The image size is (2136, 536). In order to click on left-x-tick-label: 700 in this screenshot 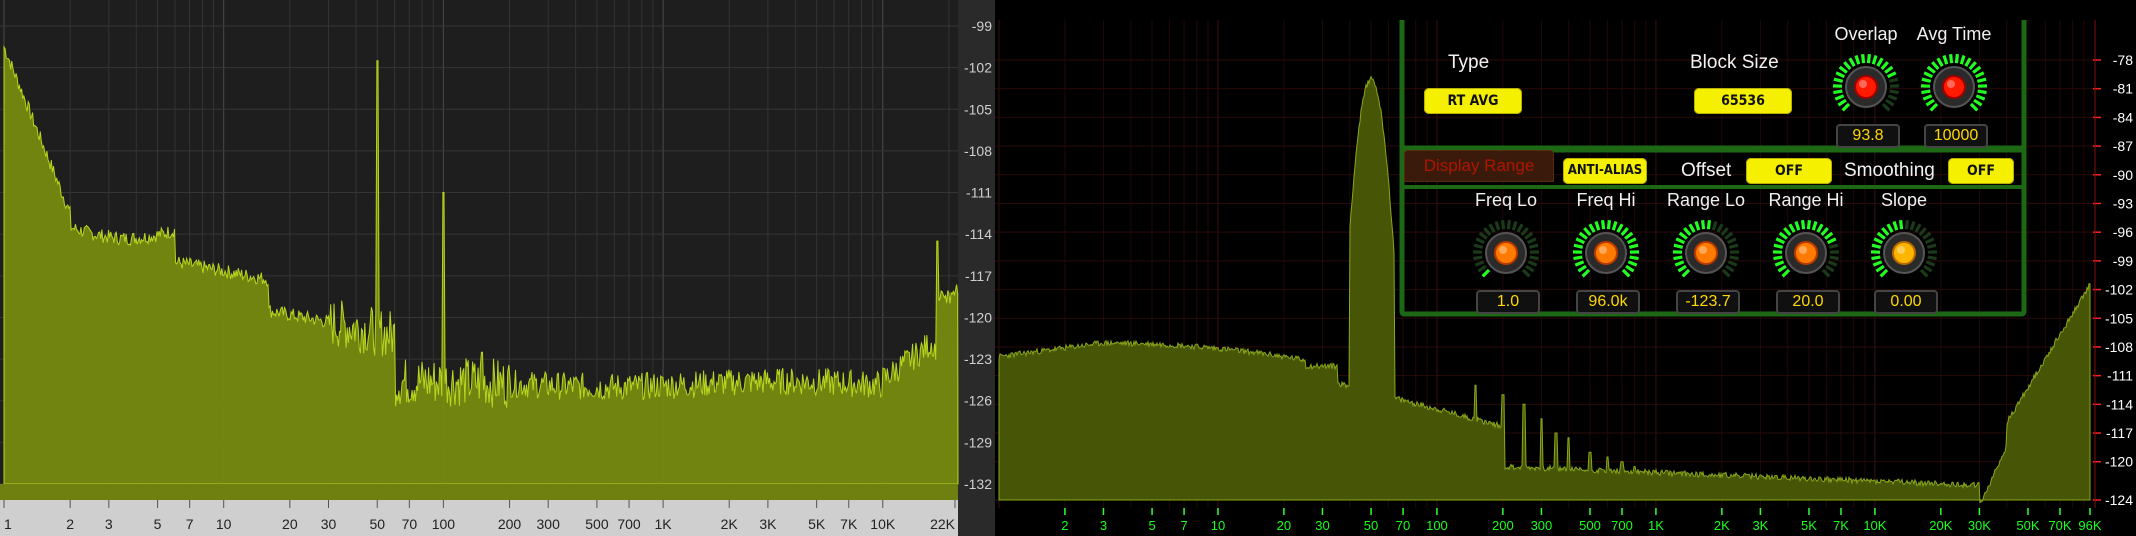, I will do `click(629, 524)`.